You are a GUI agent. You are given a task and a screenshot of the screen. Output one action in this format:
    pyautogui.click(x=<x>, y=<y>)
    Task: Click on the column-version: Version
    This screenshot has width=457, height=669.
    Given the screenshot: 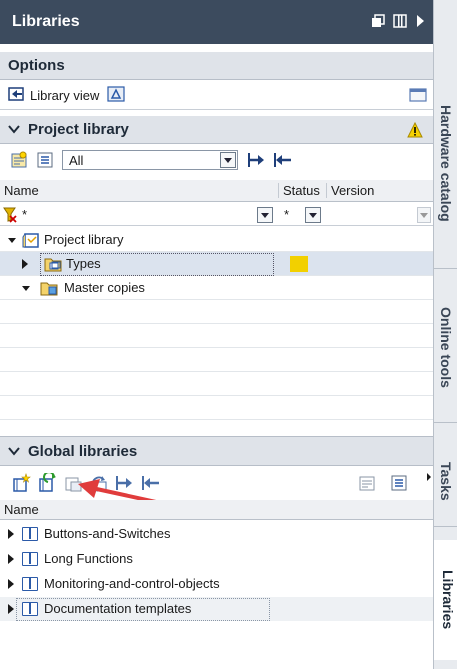 What is the action you would take?
    pyautogui.click(x=350, y=190)
    